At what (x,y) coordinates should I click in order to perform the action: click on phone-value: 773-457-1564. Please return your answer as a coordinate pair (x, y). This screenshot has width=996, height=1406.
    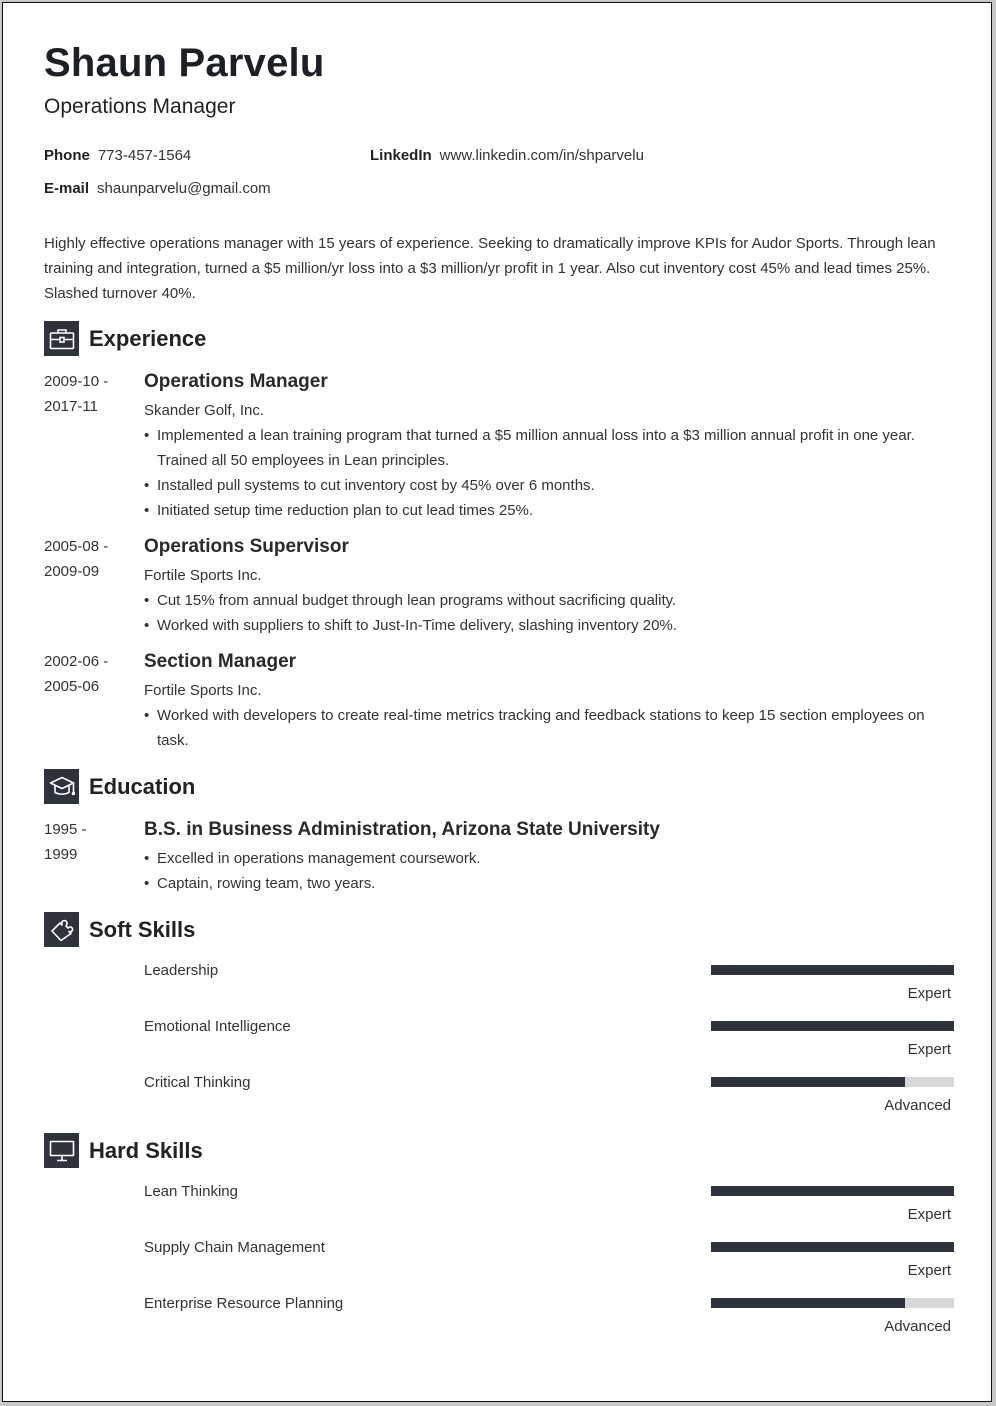
    Looking at the image, I should click on (144, 155).